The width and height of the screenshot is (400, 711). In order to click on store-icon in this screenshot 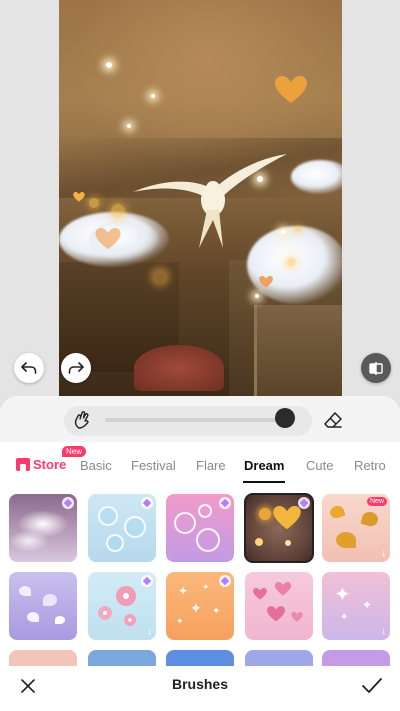, I will do `click(23, 464)`.